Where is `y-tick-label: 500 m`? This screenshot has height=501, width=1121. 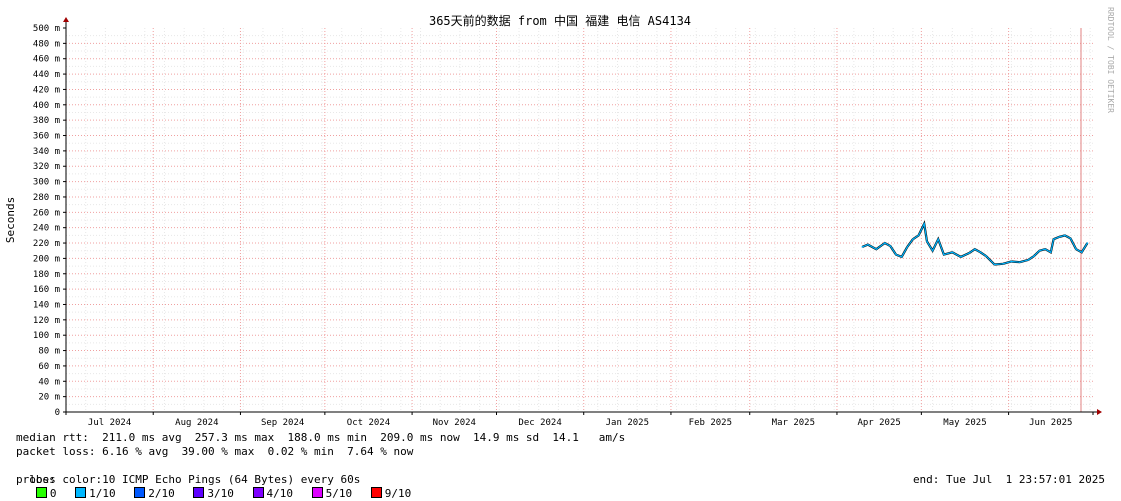
y-tick-label: 500 m is located at coordinates (46, 29).